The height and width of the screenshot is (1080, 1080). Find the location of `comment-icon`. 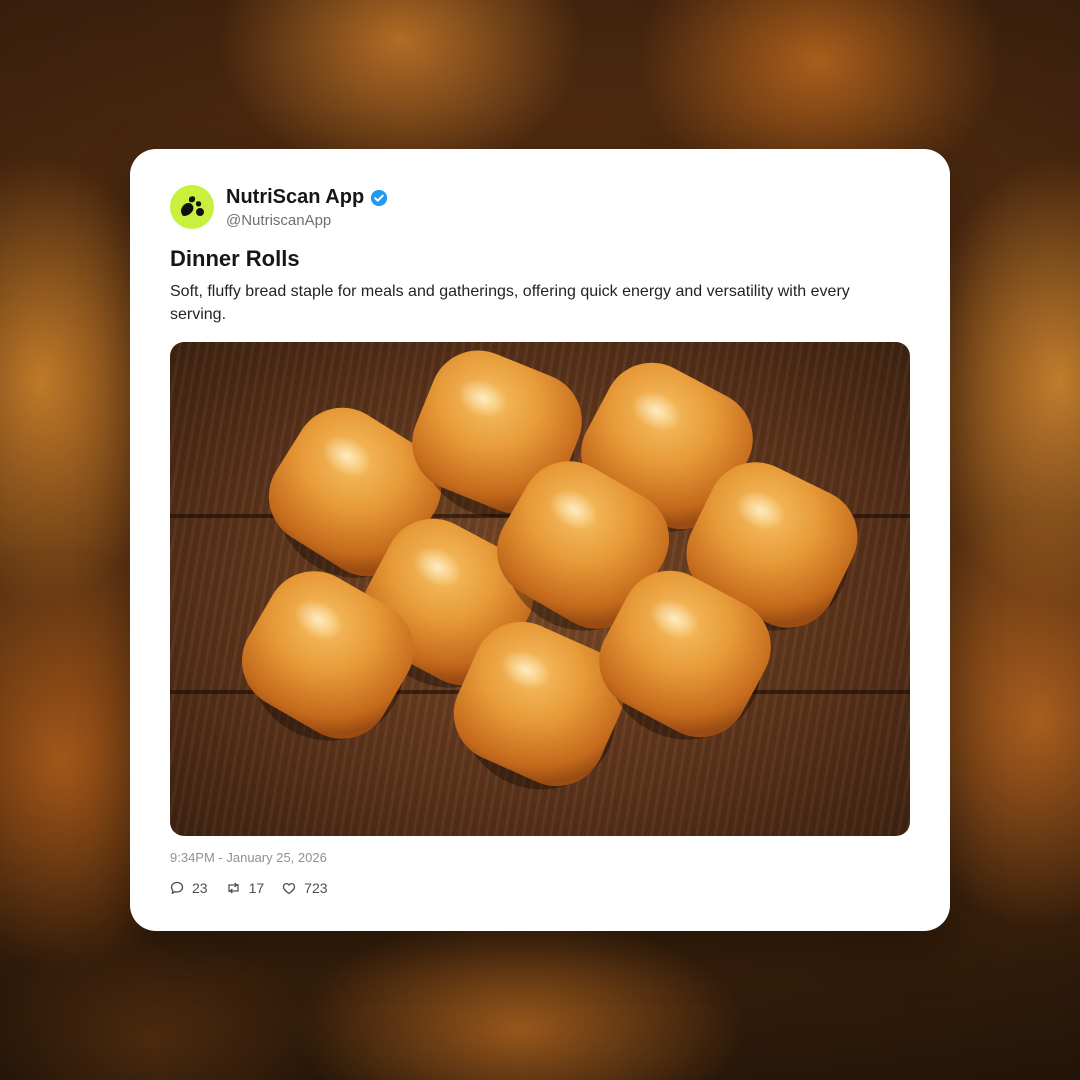

comment-icon is located at coordinates (177, 887).